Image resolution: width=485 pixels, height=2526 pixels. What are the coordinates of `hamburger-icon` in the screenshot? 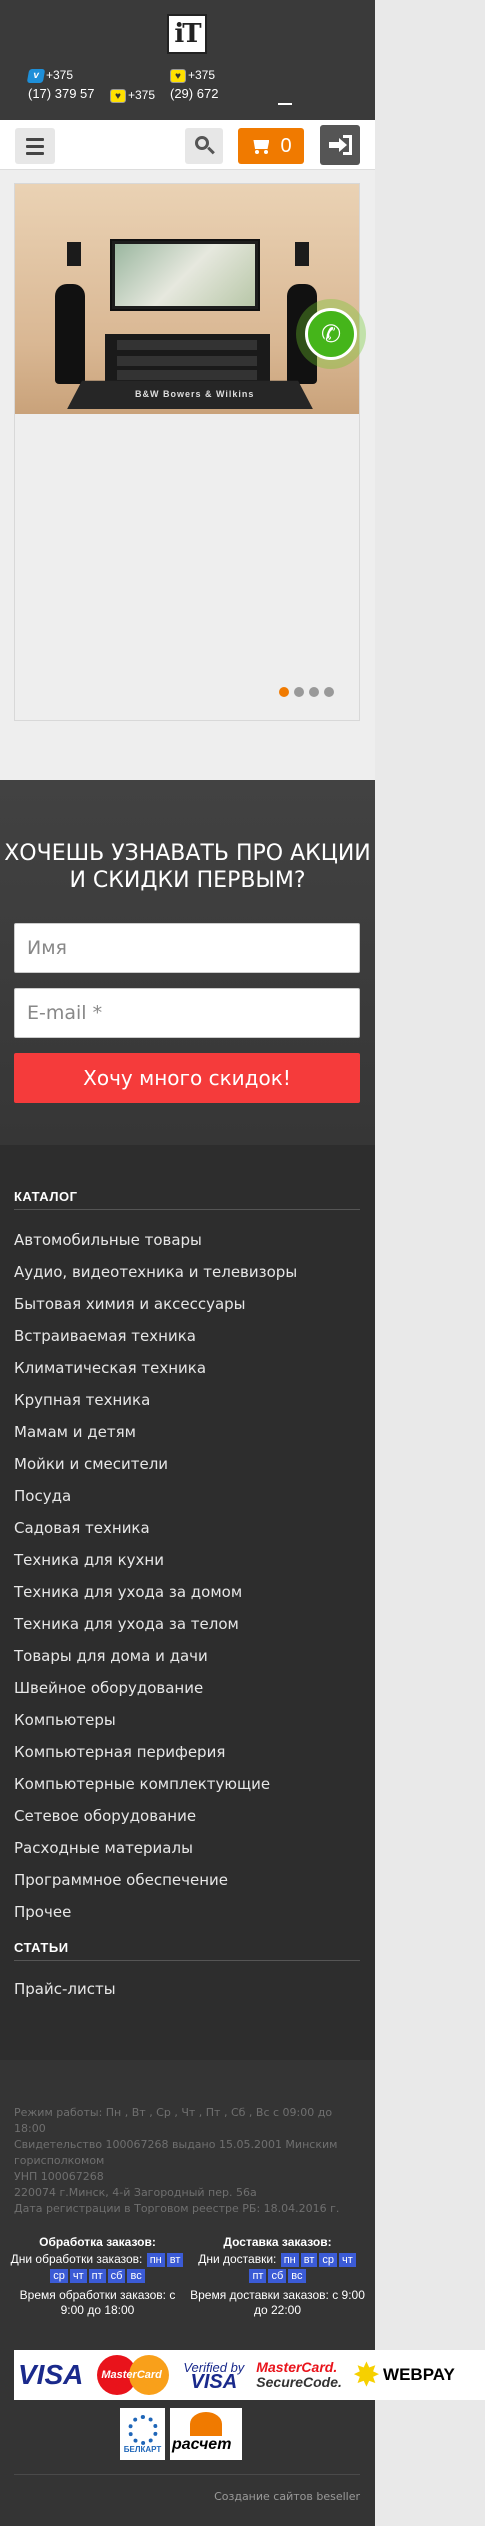 It's located at (35, 139).